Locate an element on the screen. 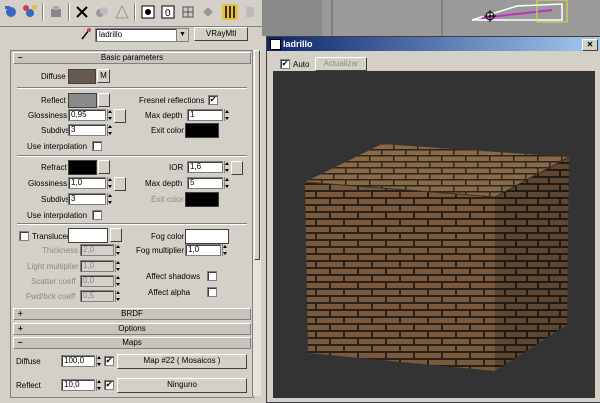 This screenshot has height=403, width=600. fog-multiplier-spinner is located at coordinates (225, 250).